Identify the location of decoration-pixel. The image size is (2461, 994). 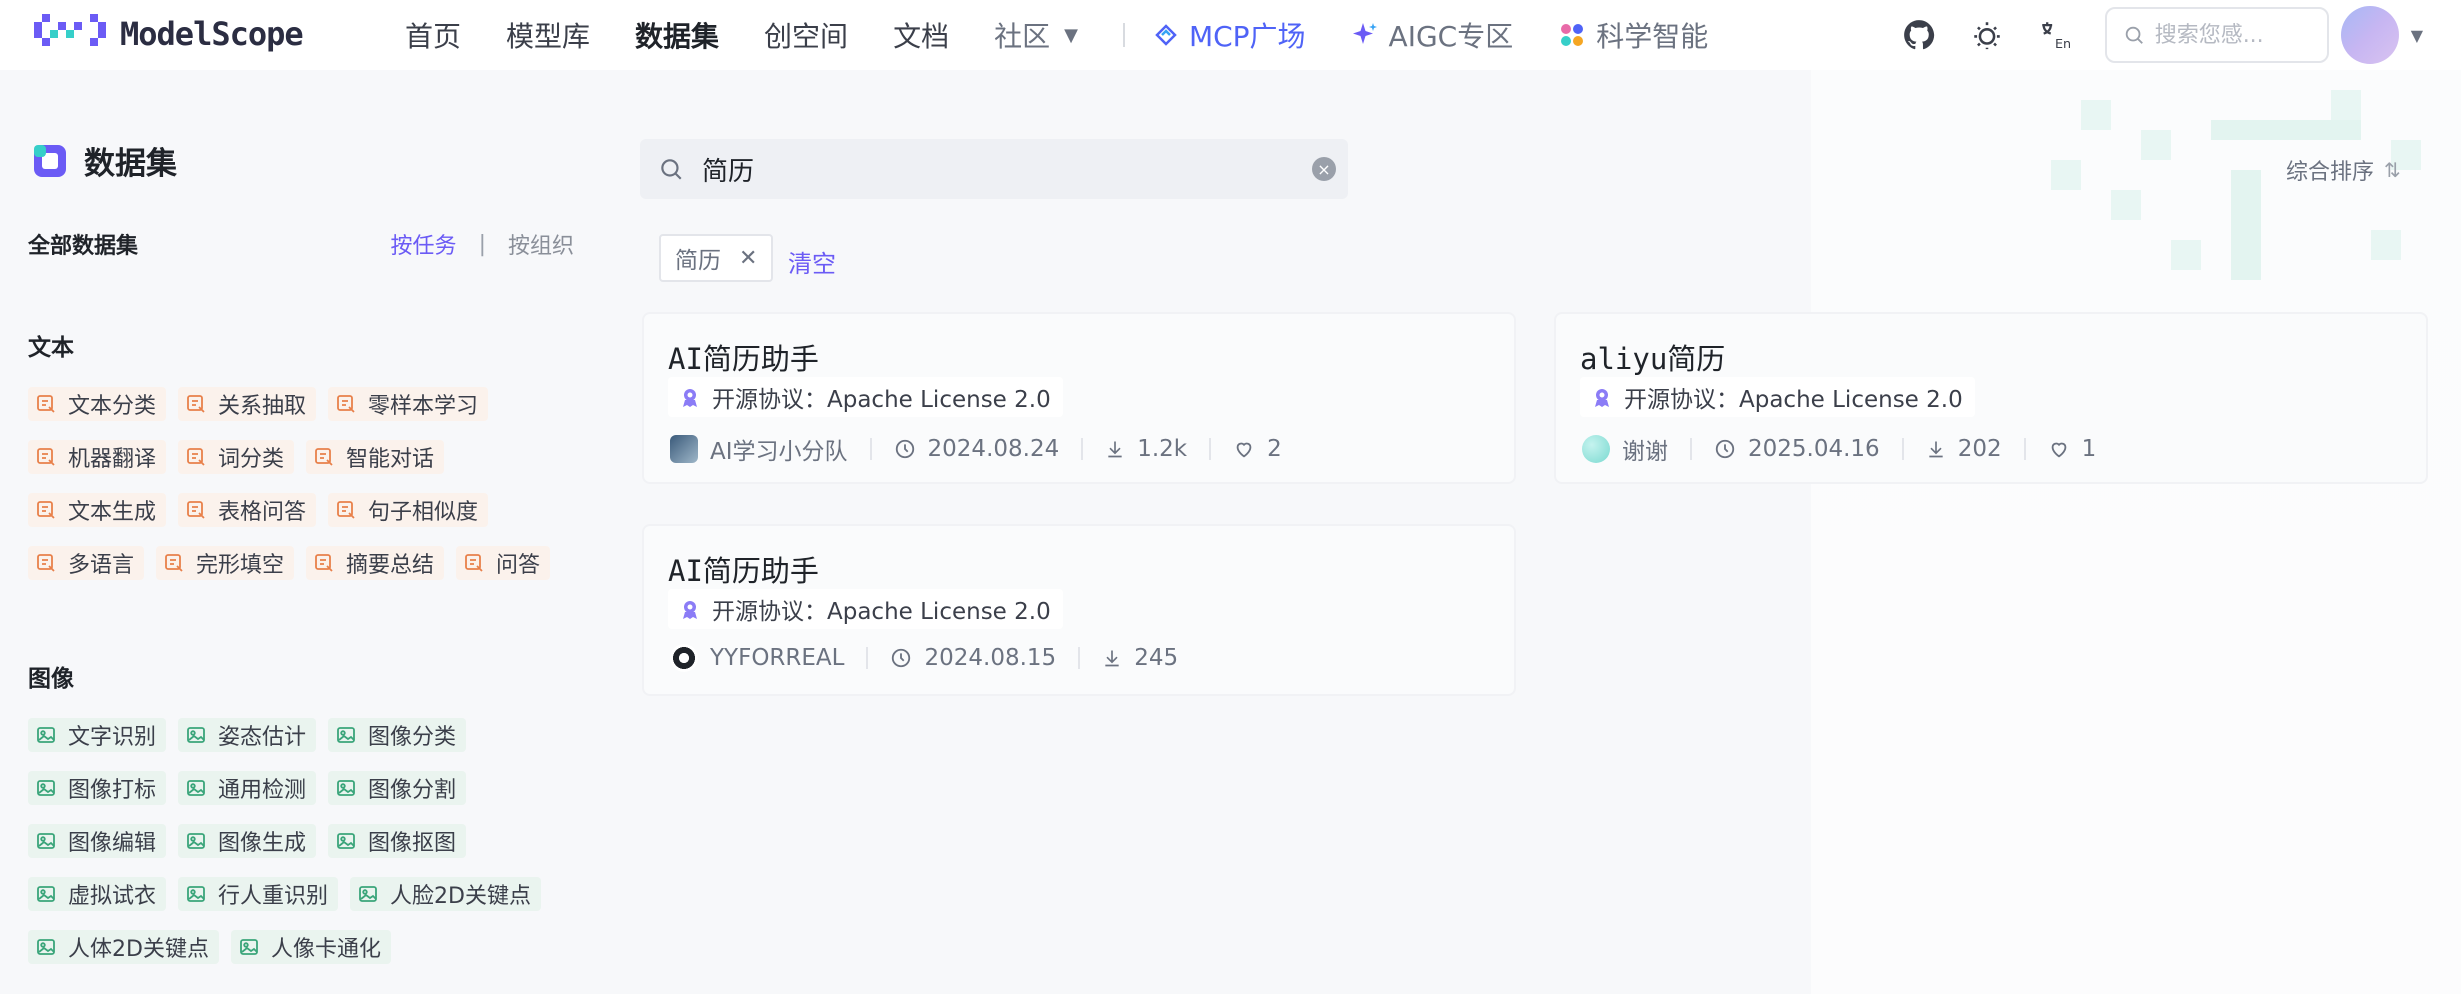
(2156, 145).